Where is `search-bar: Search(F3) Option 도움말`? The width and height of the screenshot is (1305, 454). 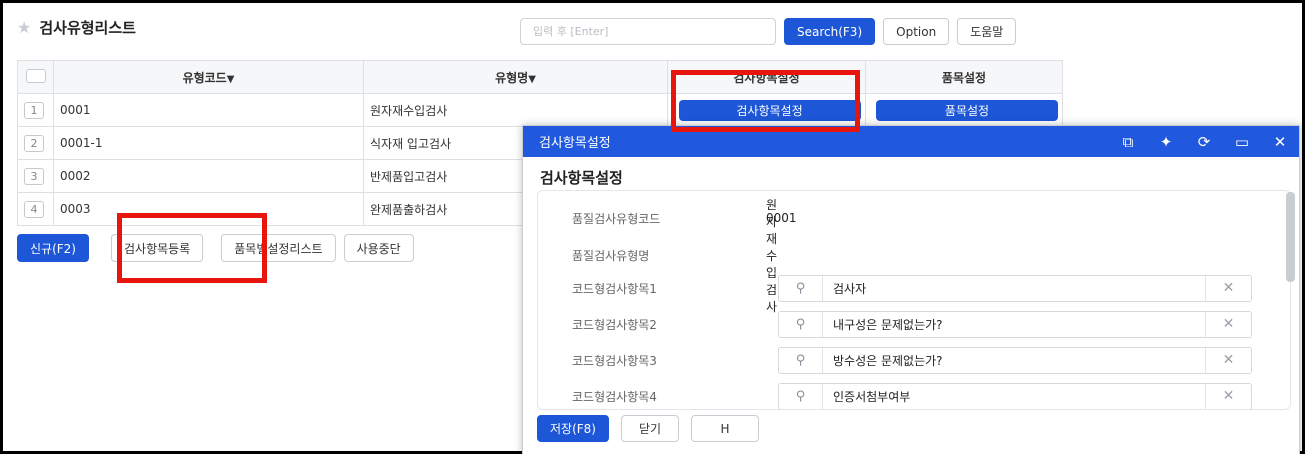 search-bar: Search(F3) Option 도움말 is located at coordinates (768, 31).